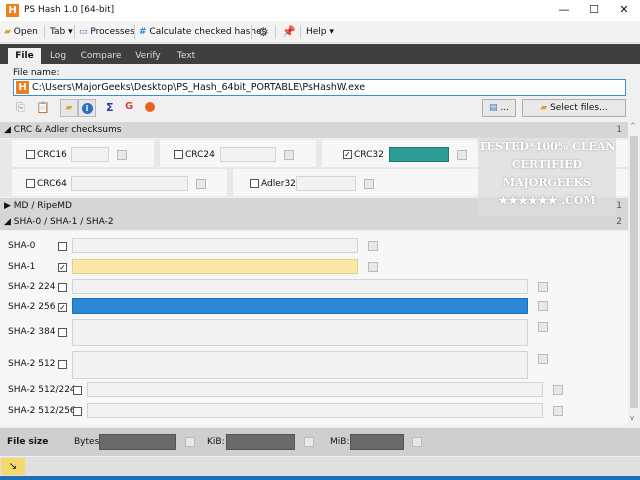 The width and height of the screenshot is (640, 480). I want to click on scrollbar-thumb, so click(634, 272).